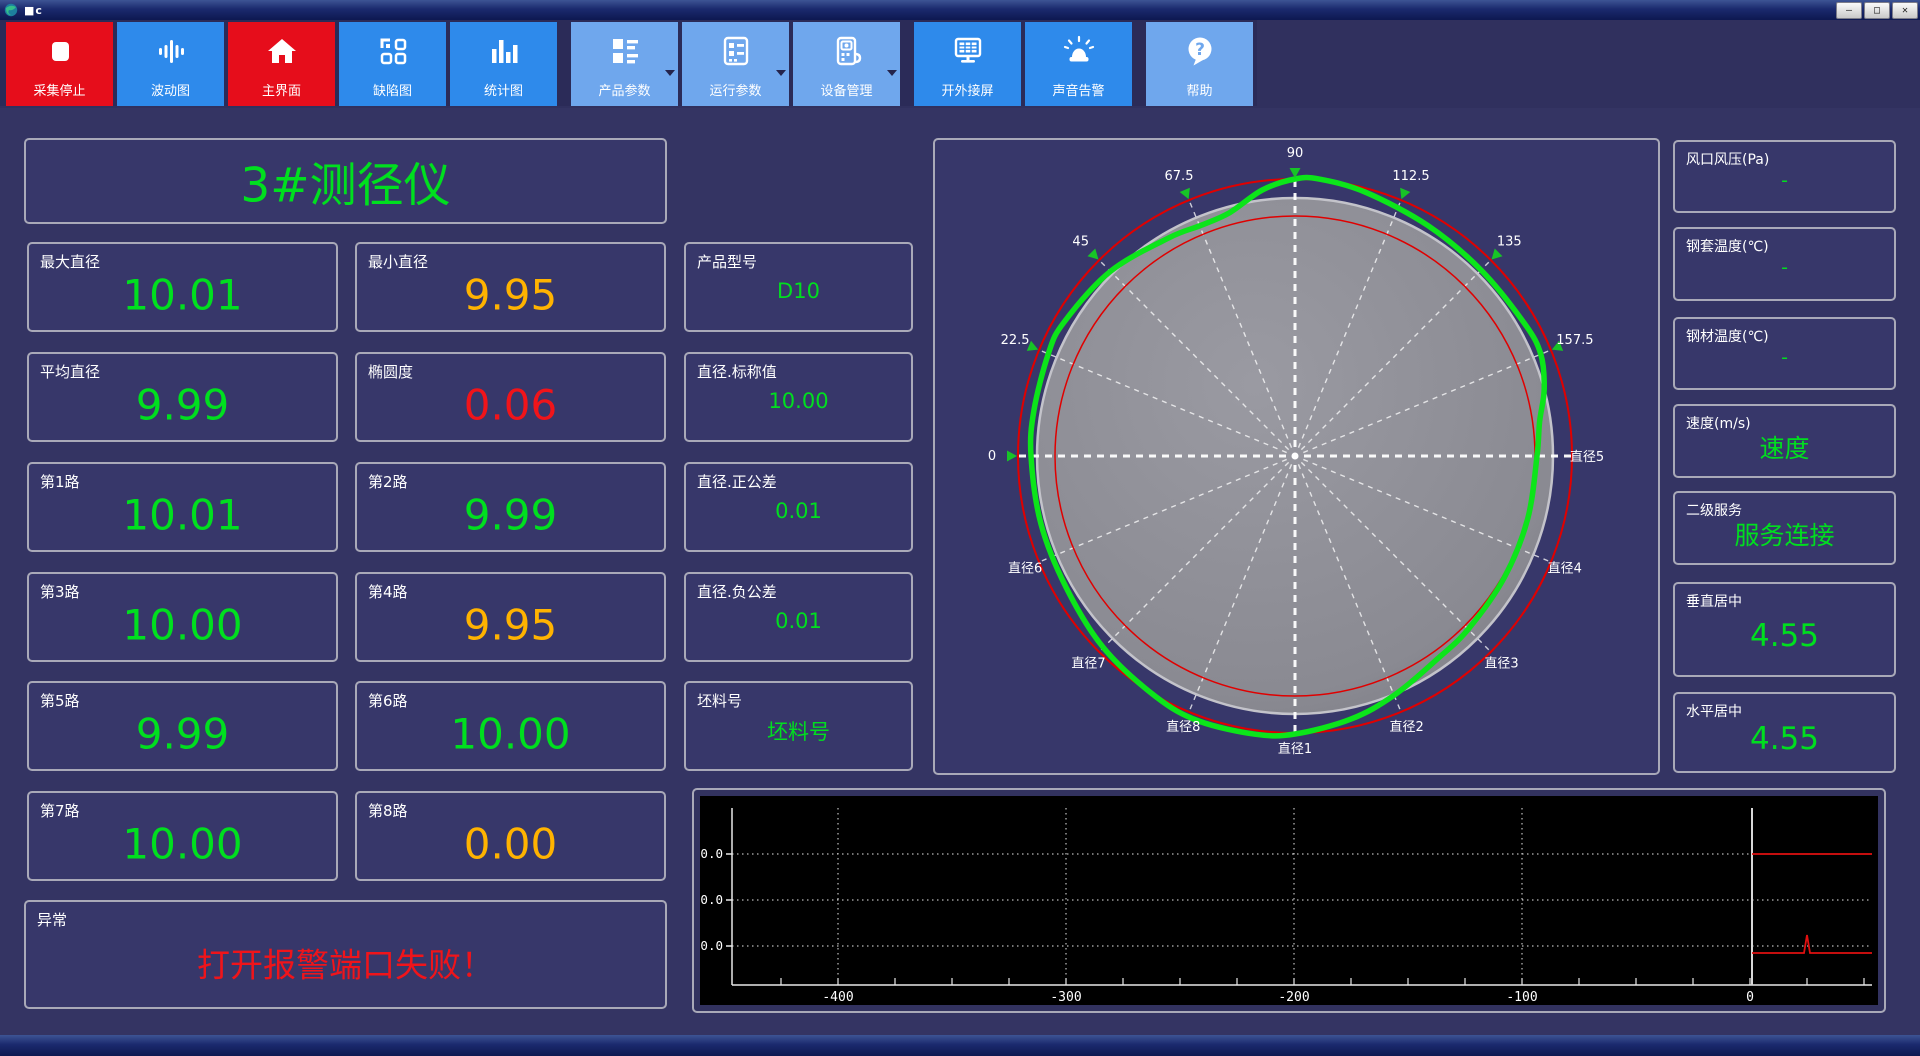 This screenshot has height=1056, width=1920. Describe the element at coordinates (52, 920) in the screenshot. I see `alarm-label: 异常` at that location.